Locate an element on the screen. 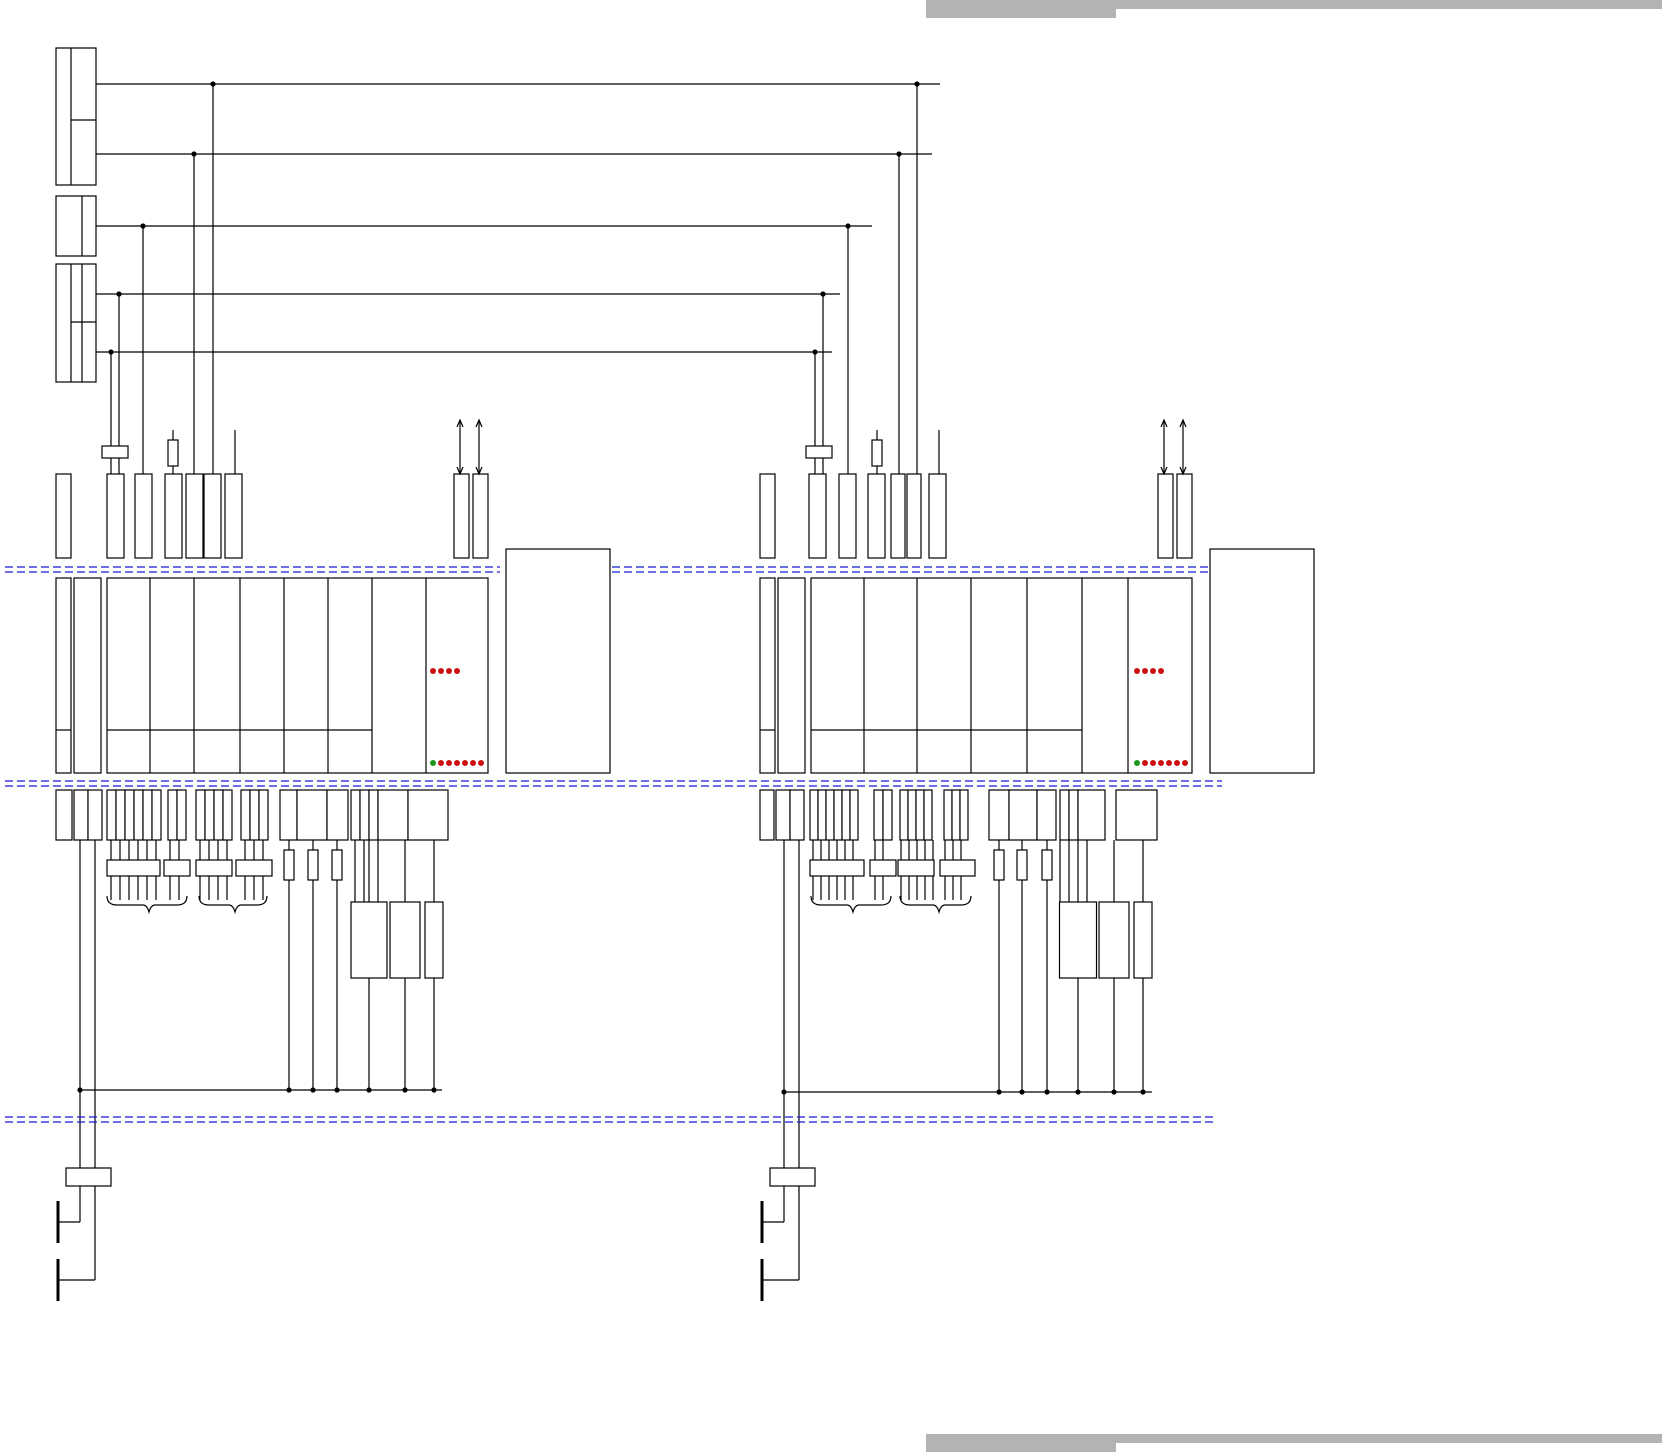  rack-slot-psu is located at coordinates (87, 675).